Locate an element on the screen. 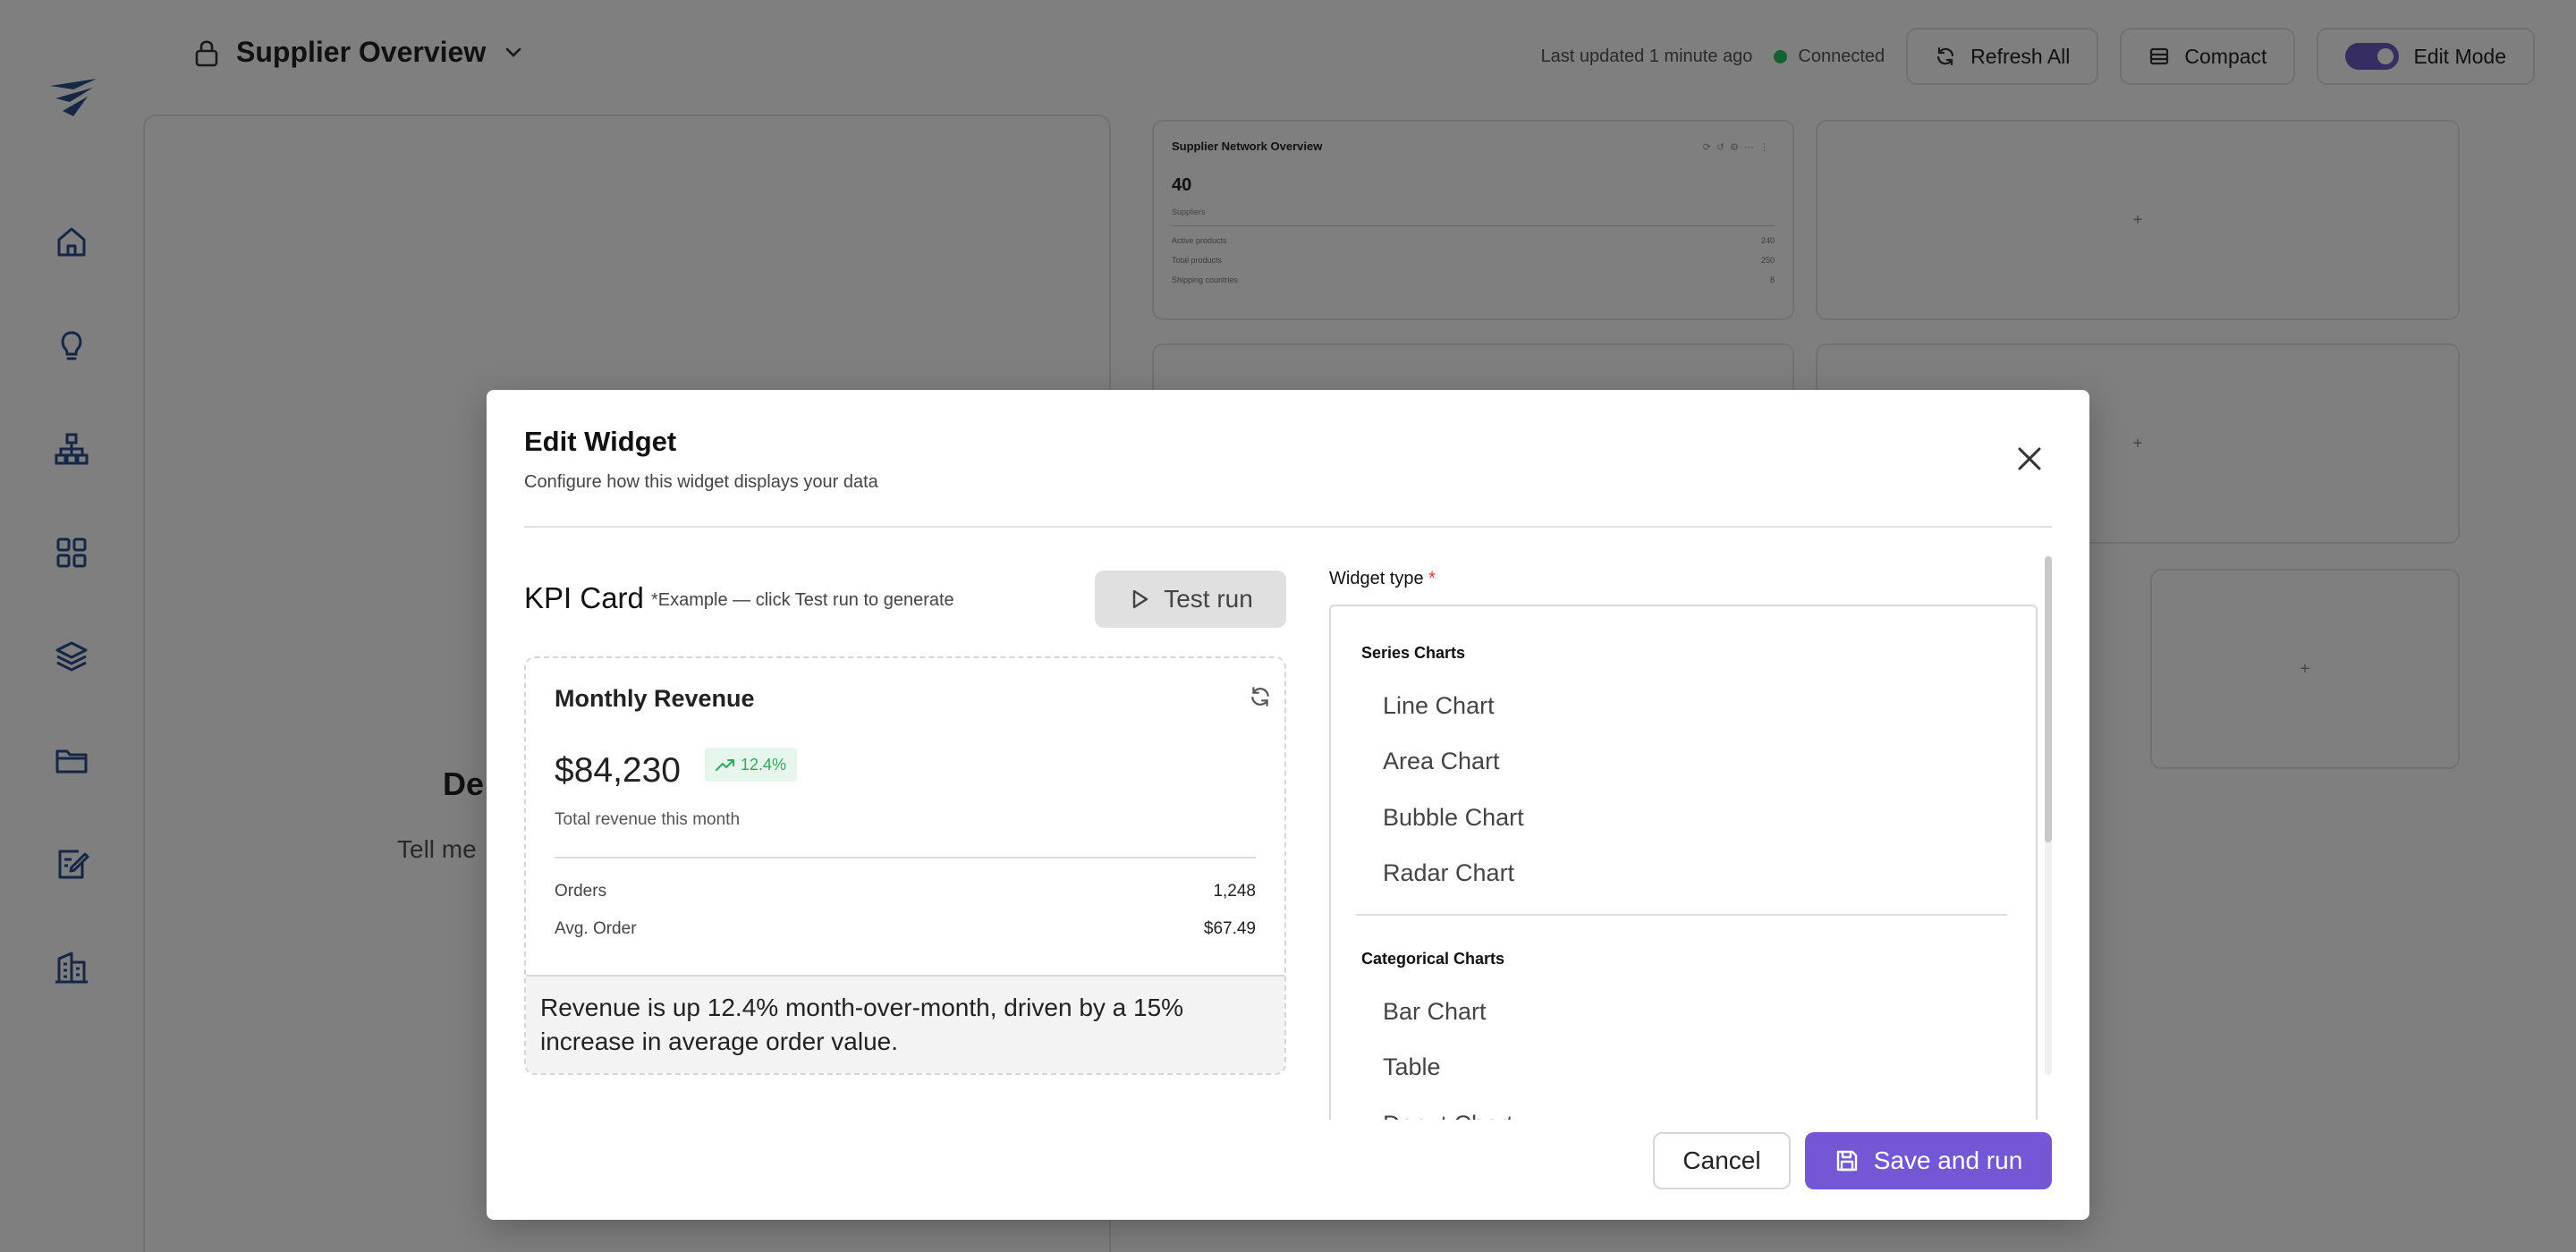  dialog-title: Edit Widget is located at coordinates (600, 441).